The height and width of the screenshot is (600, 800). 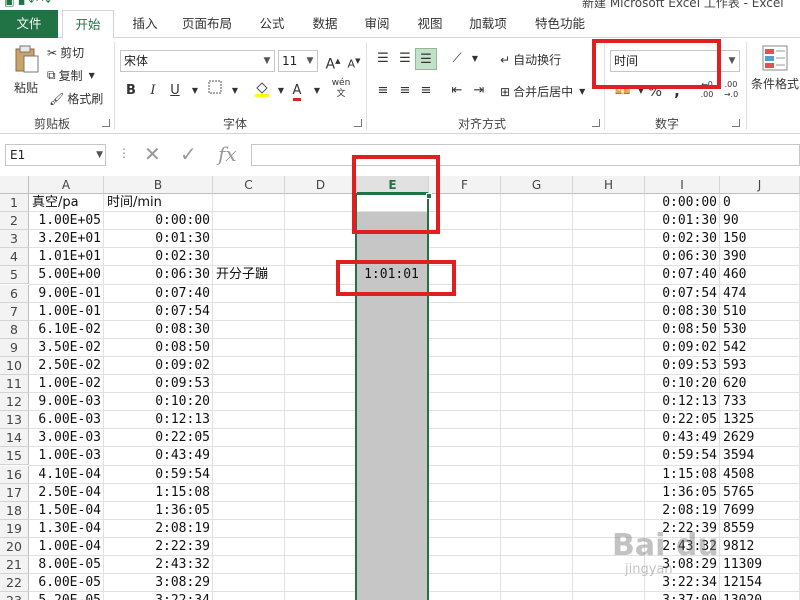 I want to click on cell-a11: 1.00E-02, so click(x=66, y=384).